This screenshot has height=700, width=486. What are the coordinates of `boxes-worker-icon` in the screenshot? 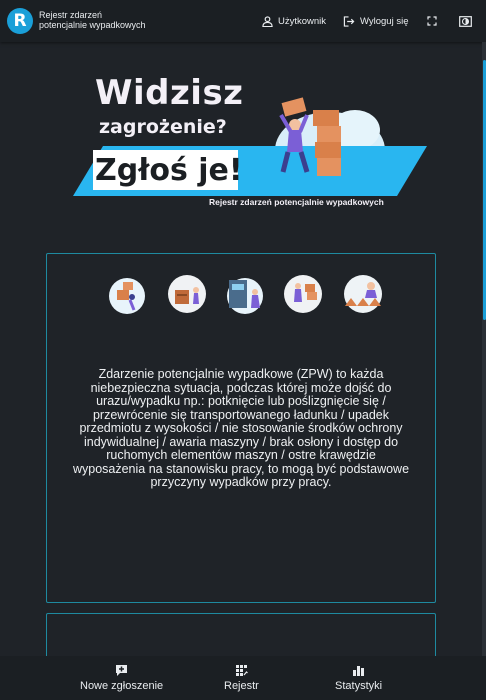 It's located at (187, 294).